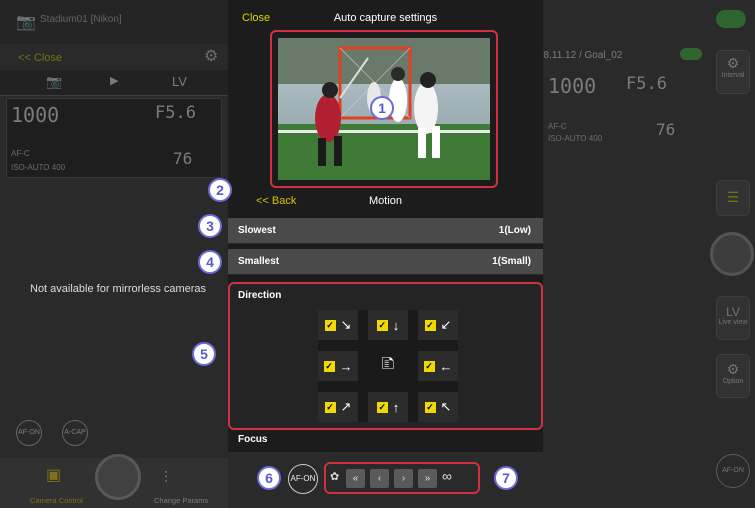 The image size is (755, 508). I want to click on direction-right: ✓ →, so click(338, 366).